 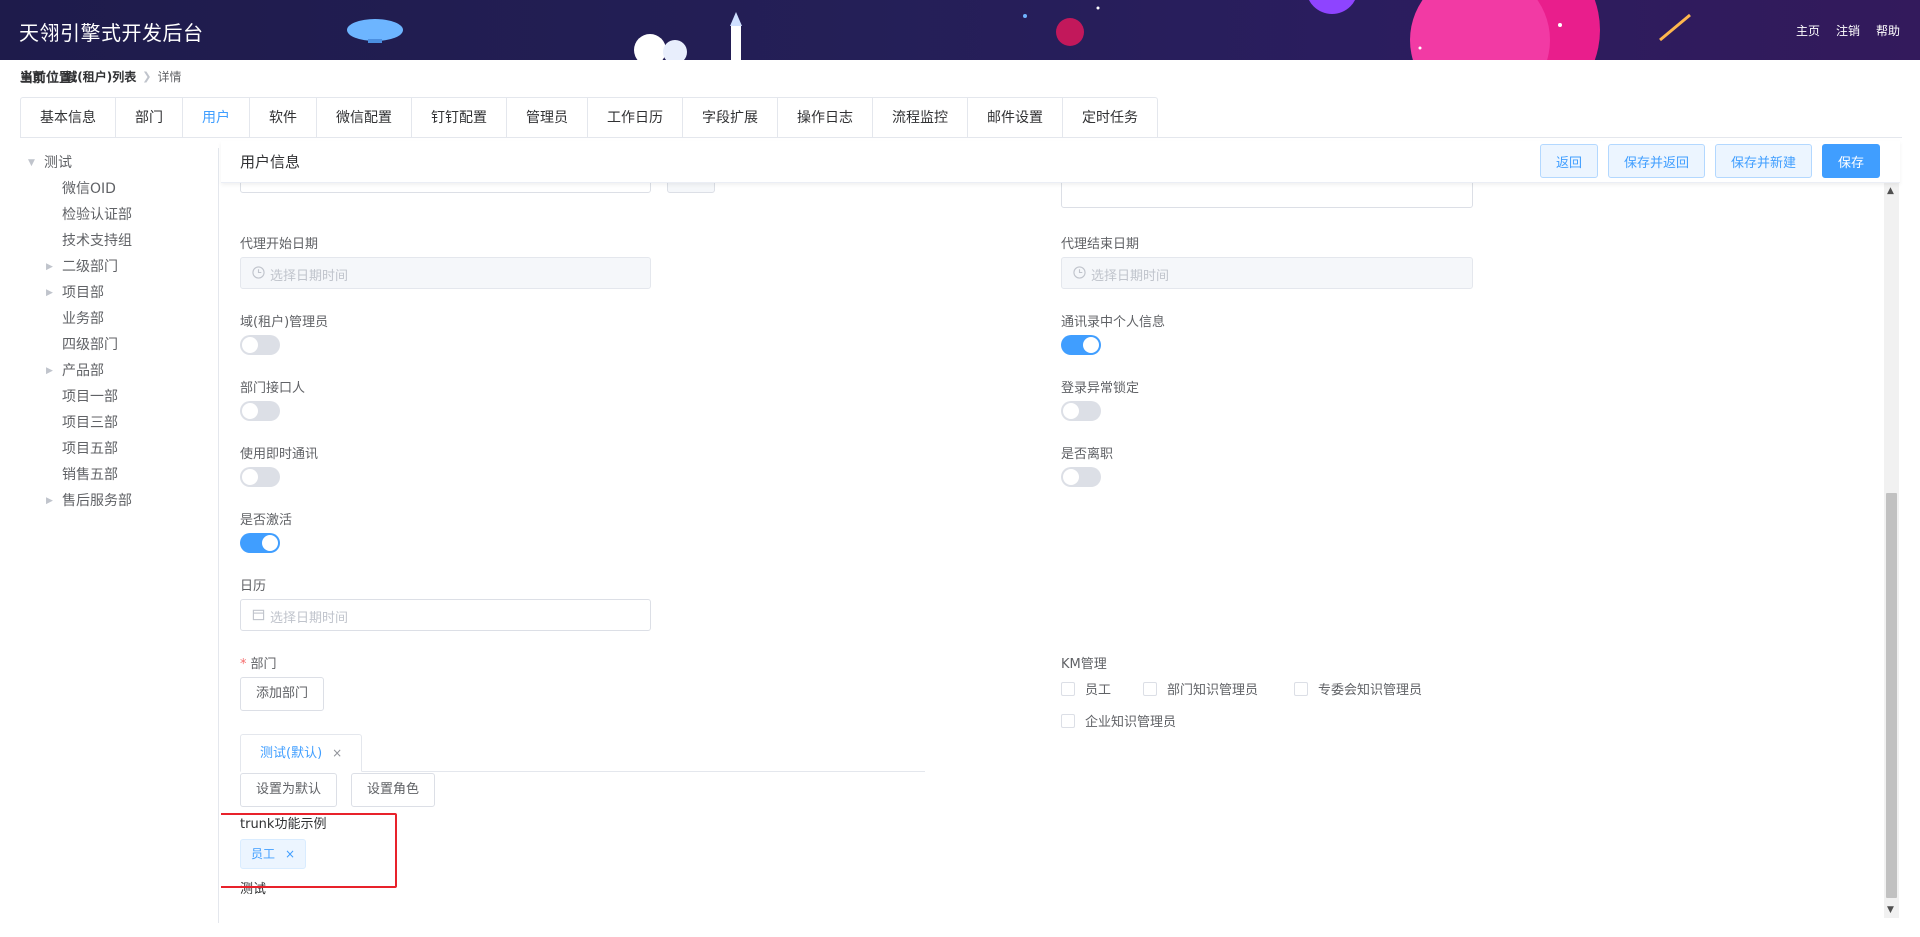 I want to click on help-link: 帮助, so click(x=1888, y=30).